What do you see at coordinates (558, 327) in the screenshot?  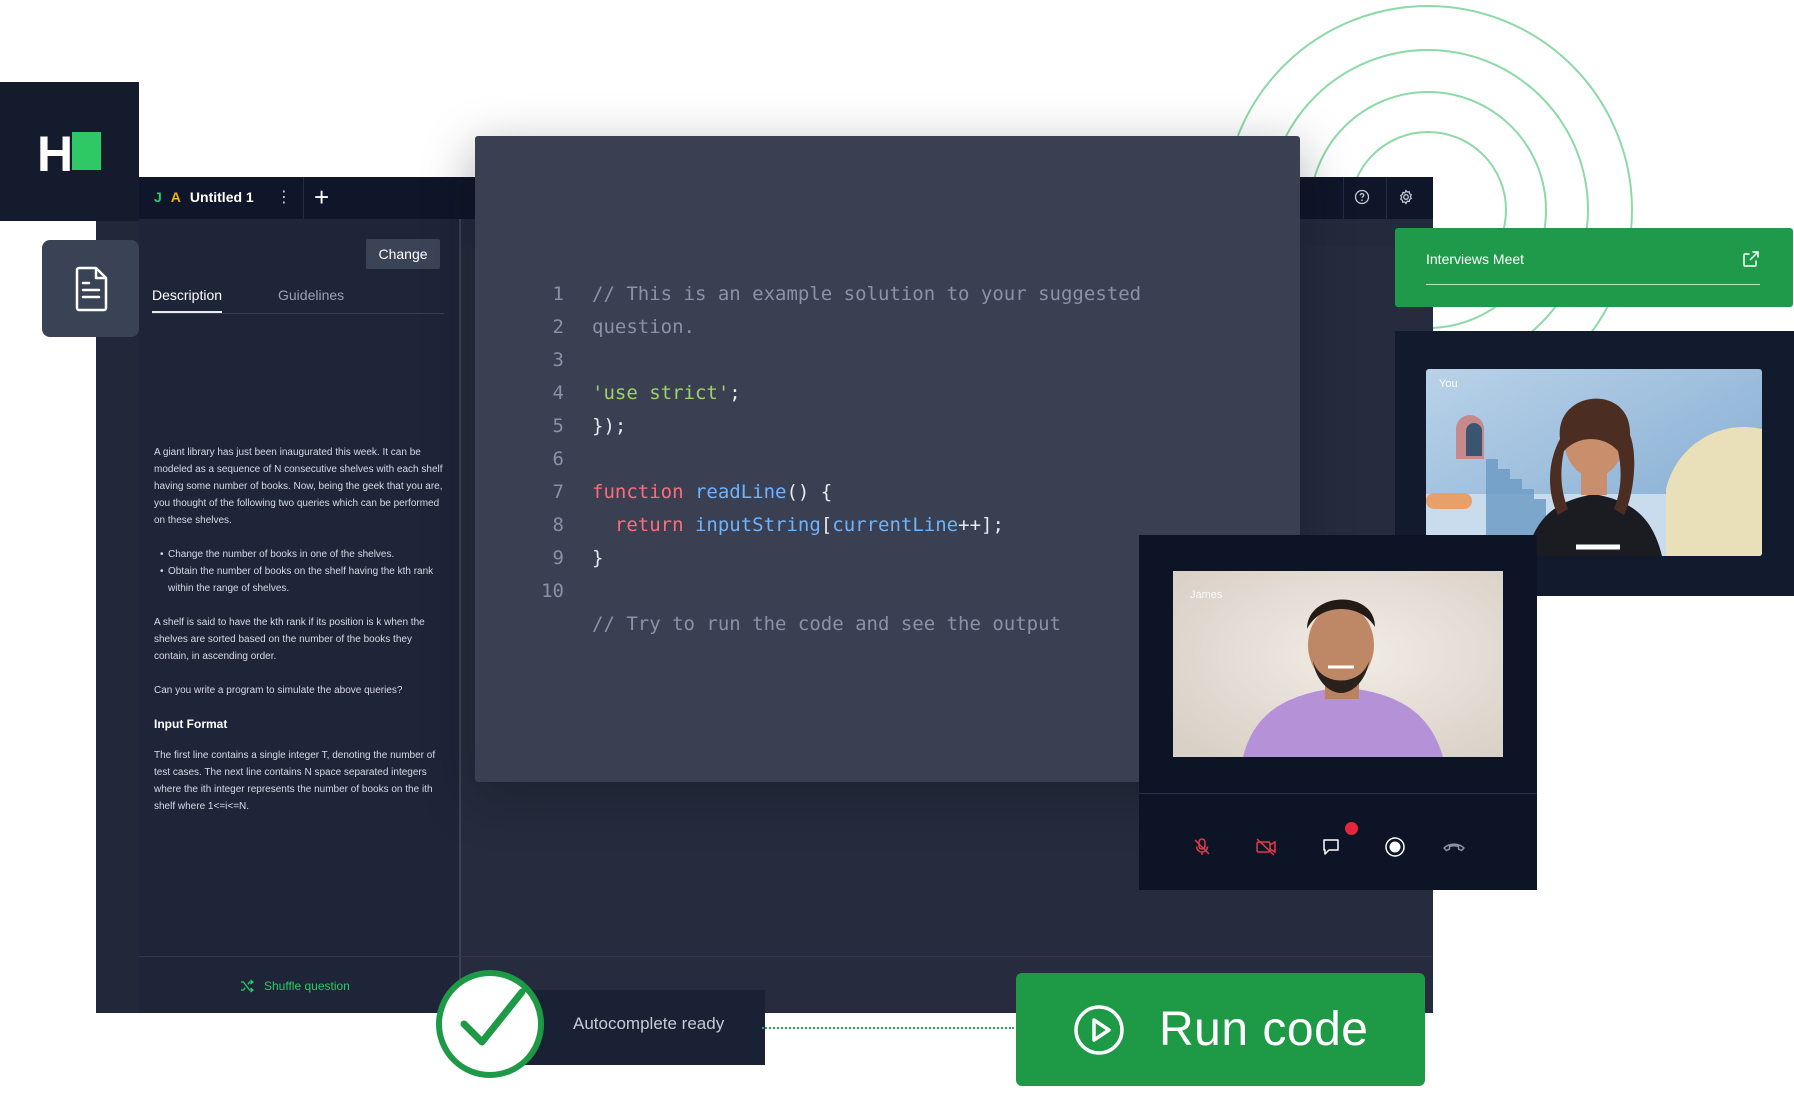 I see `line-number: 2` at bounding box center [558, 327].